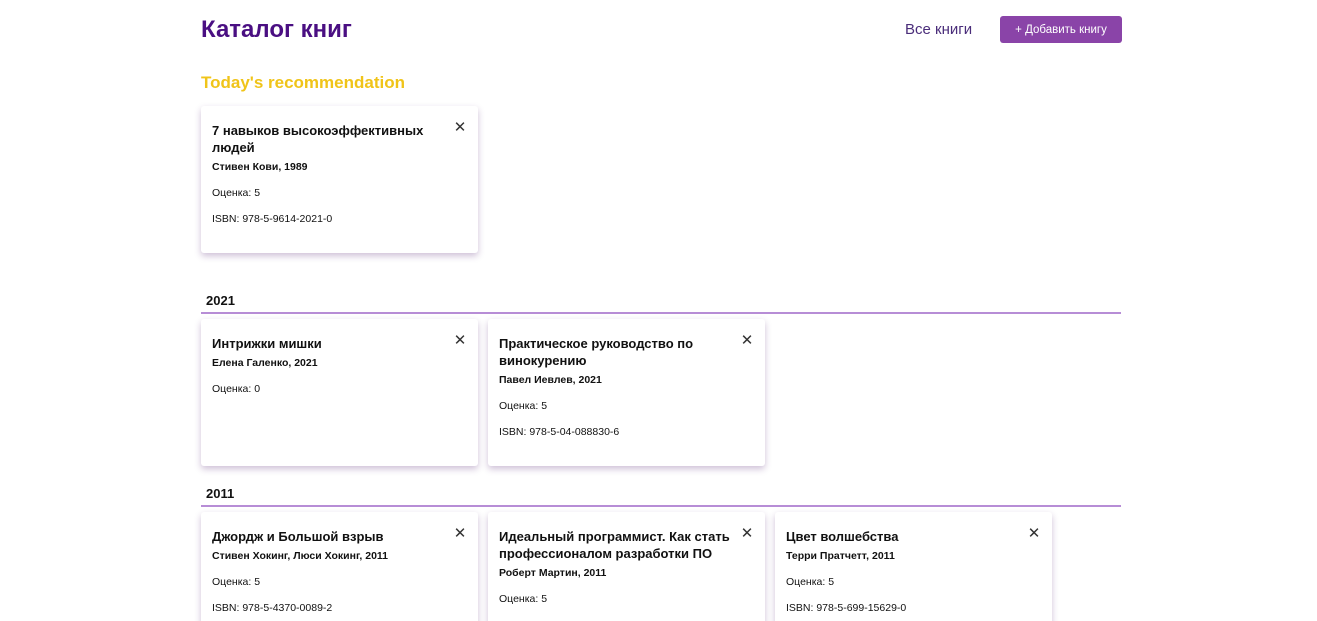 This screenshot has height=621, width=1317. Describe the element at coordinates (272, 608) in the screenshot. I see `book-isbn: ISBN: 978-5-4370-0089-2` at that location.